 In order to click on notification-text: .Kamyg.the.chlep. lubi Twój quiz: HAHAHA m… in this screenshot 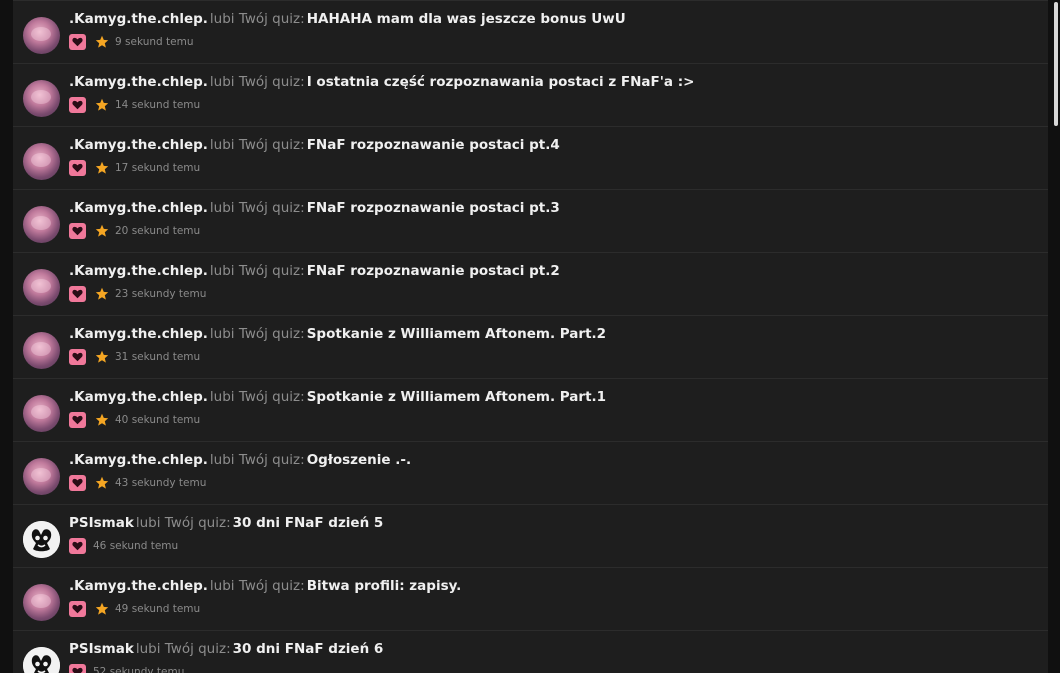, I will do `click(347, 19)`.